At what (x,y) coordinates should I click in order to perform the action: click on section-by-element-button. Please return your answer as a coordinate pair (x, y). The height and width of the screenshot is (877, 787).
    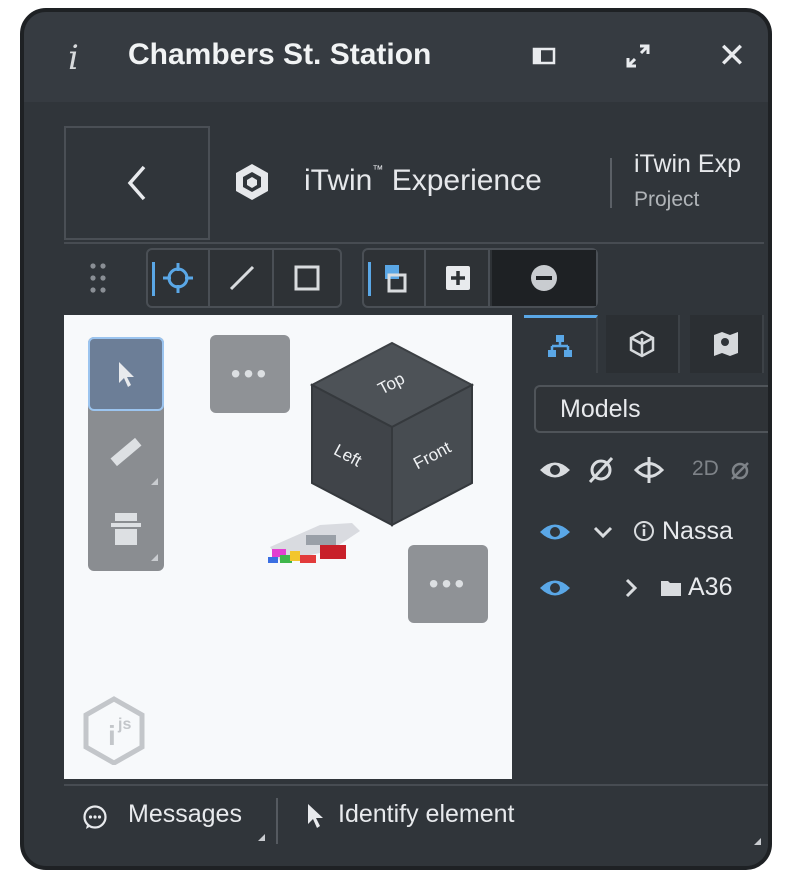
    Looking at the image, I should click on (307, 278).